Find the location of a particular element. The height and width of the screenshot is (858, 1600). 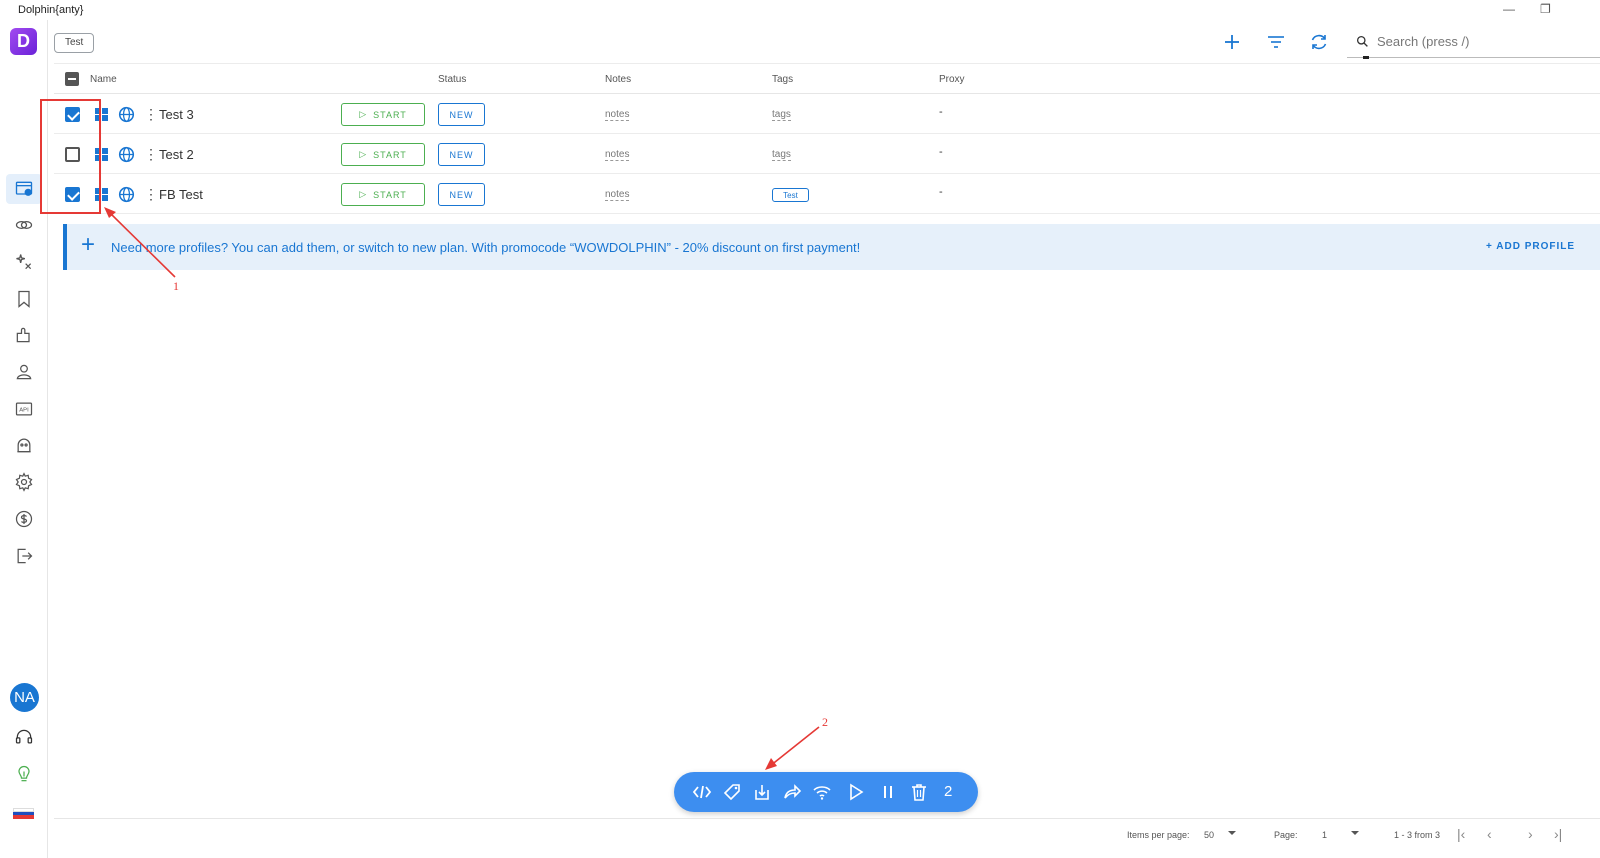

annotation-label-1: 1 is located at coordinates (176, 286).